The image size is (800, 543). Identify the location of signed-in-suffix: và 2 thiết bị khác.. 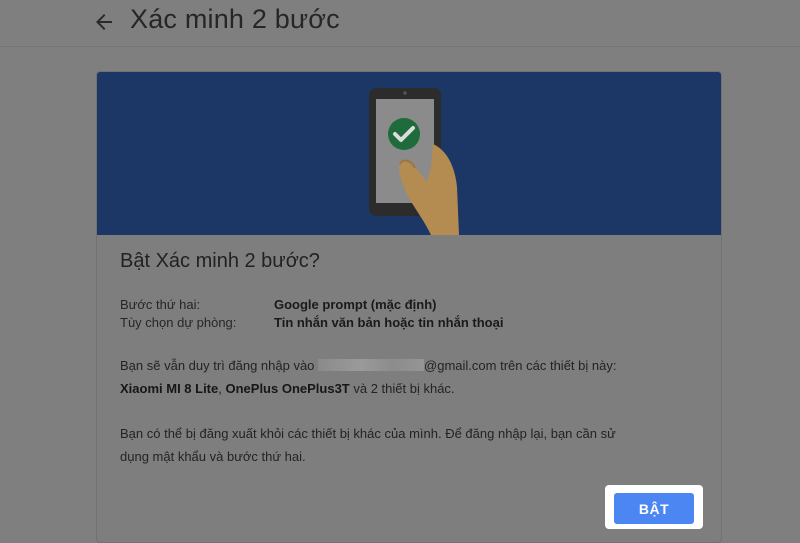
(404, 388).